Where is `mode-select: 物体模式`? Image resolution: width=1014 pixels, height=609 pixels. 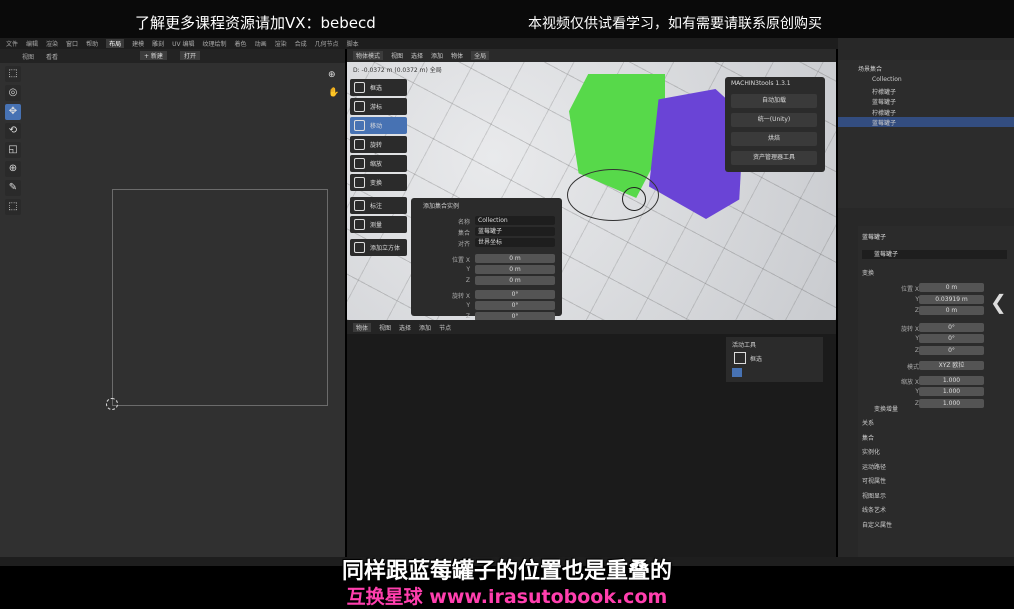
mode-select: 物体模式 is located at coordinates (368, 55).